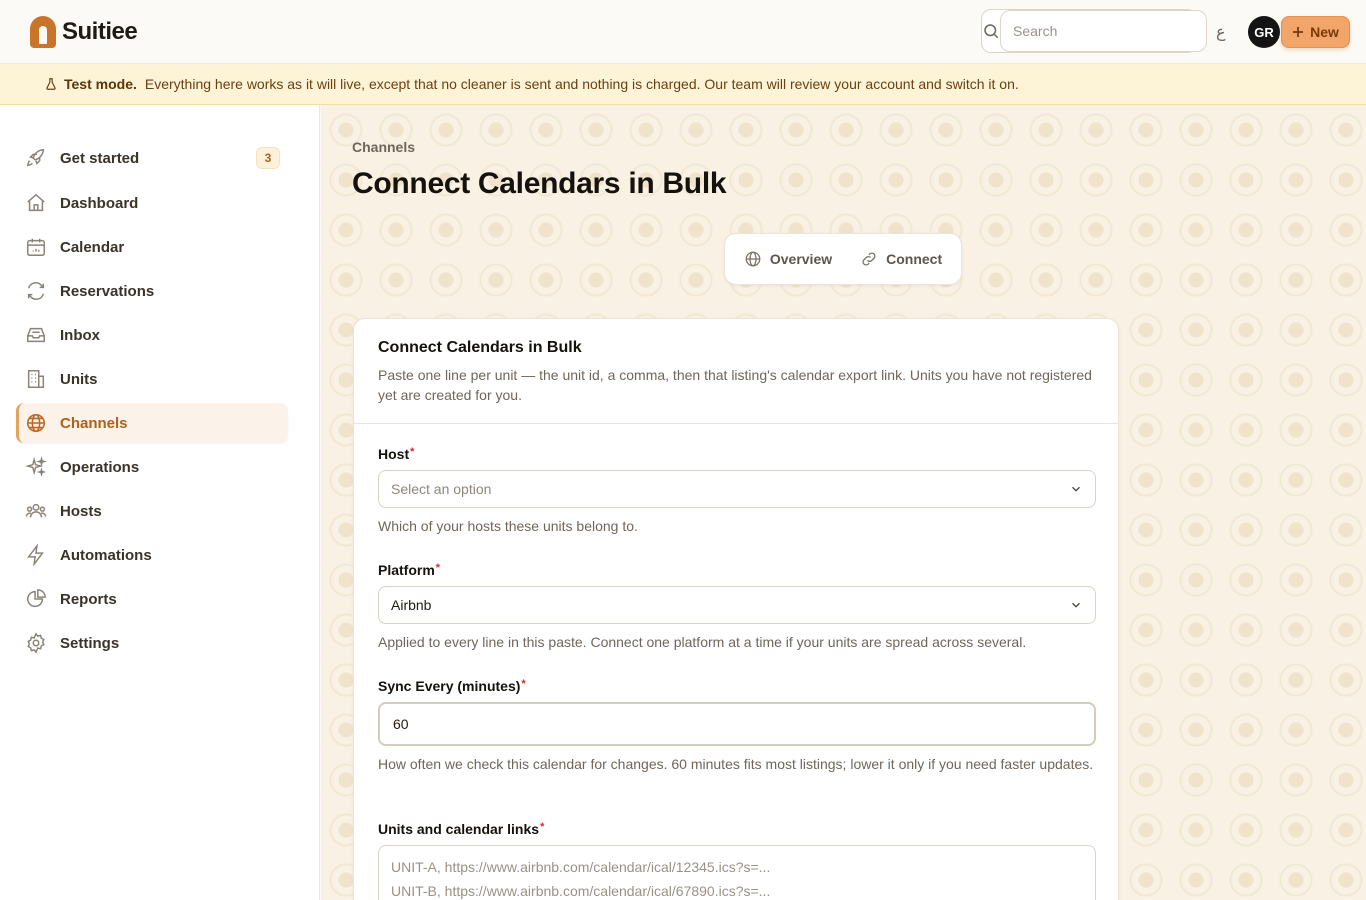 The width and height of the screenshot is (1366, 900). What do you see at coordinates (152, 643) in the screenshot?
I see `sidebar-item-settings: Settings` at bounding box center [152, 643].